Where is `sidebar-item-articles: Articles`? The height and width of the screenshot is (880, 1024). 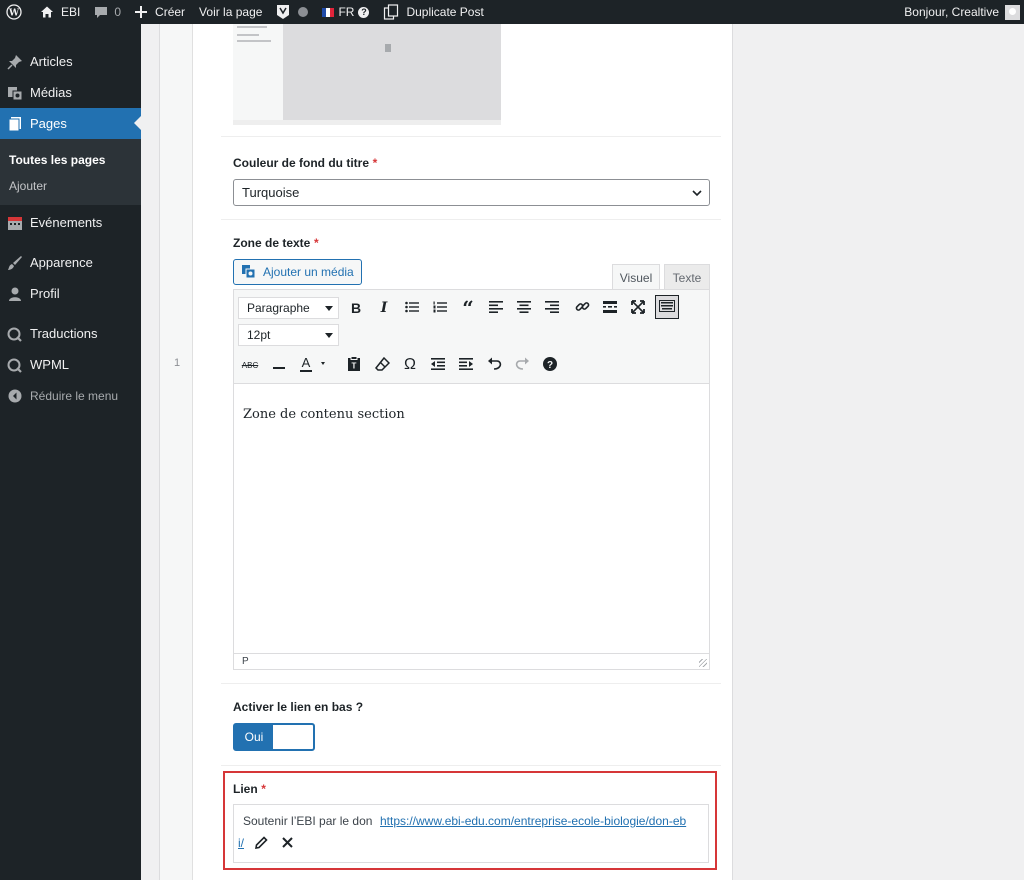
sidebar-item-articles: Articles is located at coordinates (70, 61).